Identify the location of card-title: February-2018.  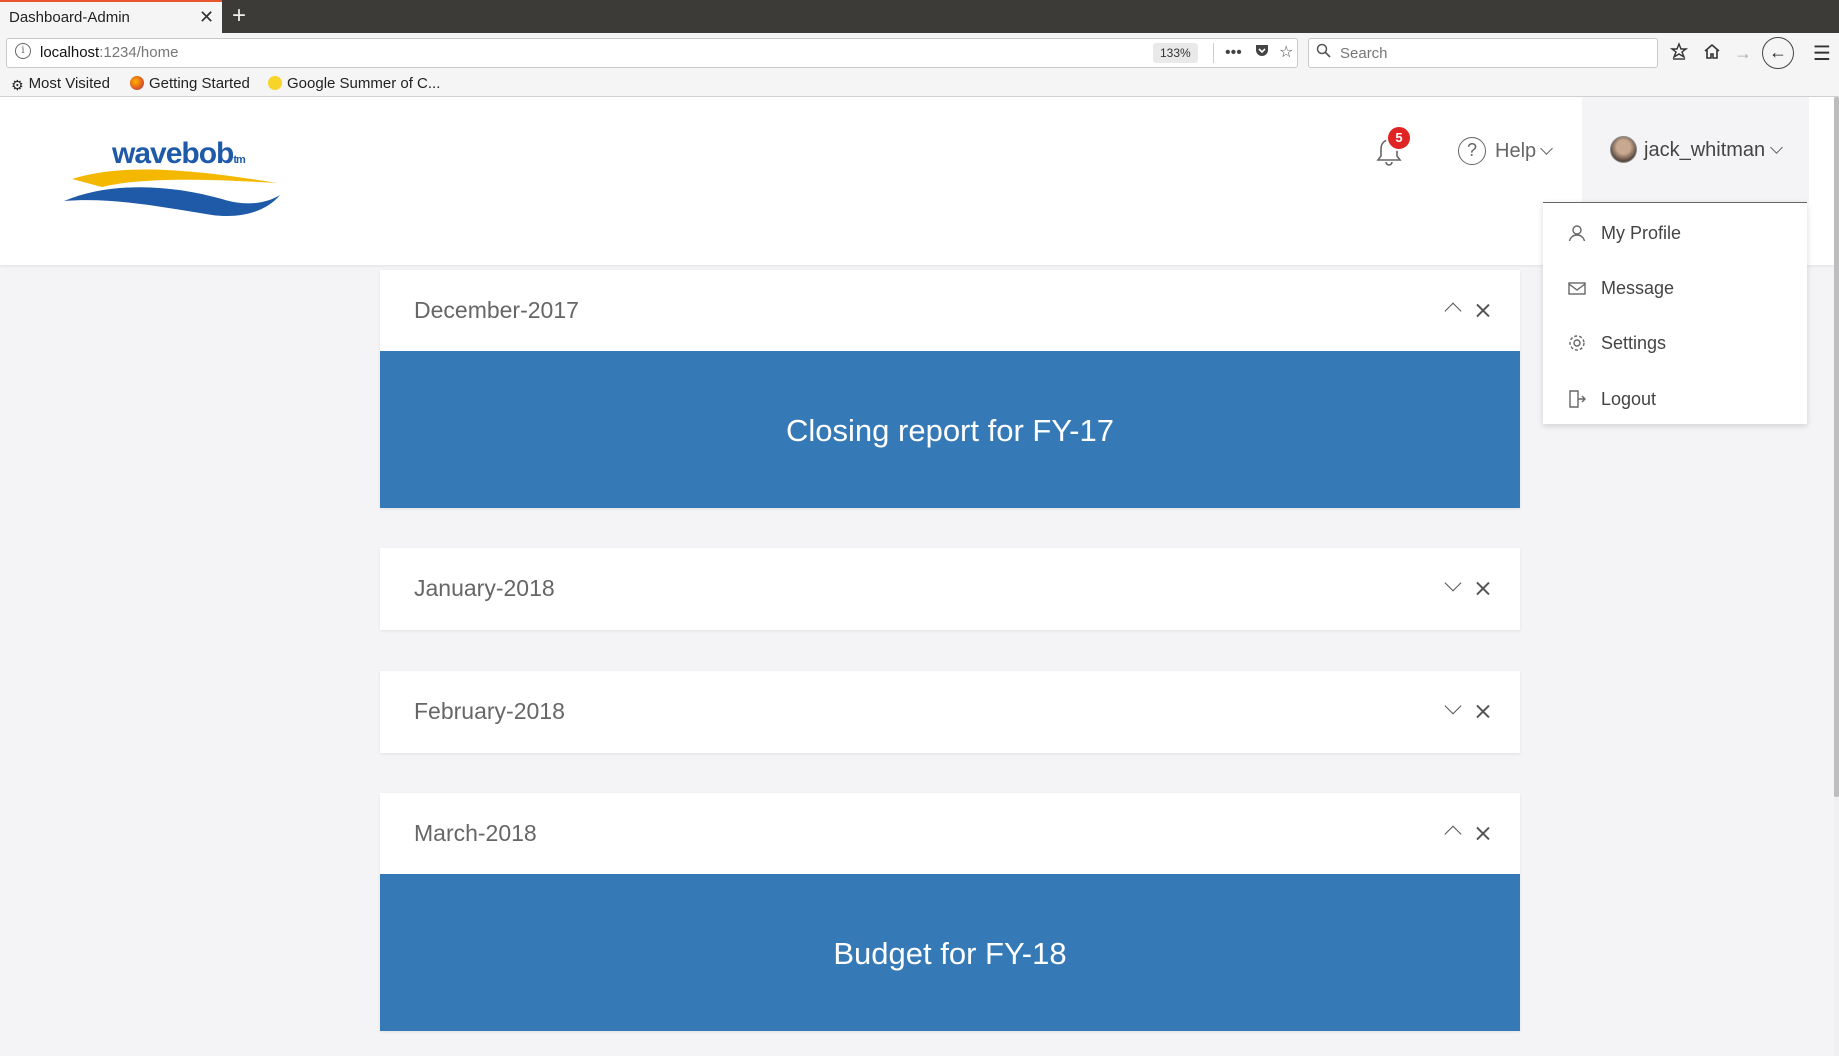
(489, 711).